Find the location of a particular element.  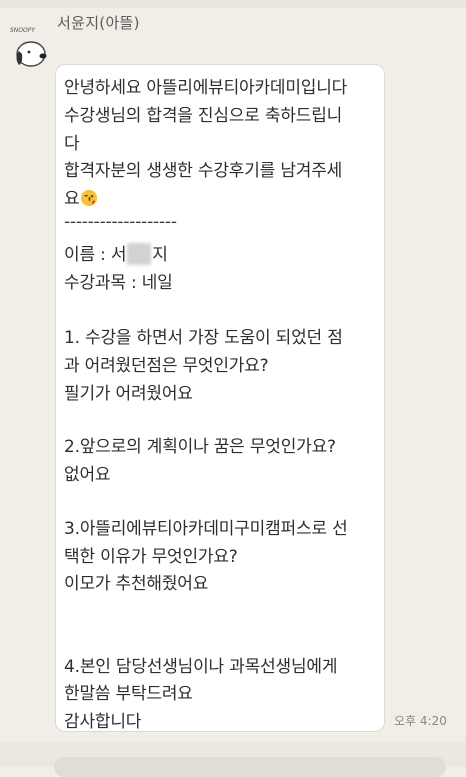

redacted-name-block is located at coordinates (139, 254).